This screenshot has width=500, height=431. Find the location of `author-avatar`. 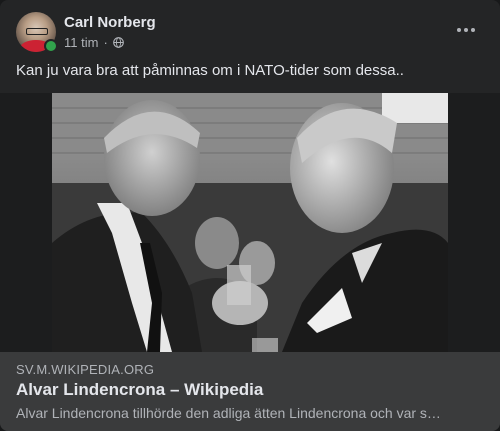

author-avatar is located at coordinates (37, 32).